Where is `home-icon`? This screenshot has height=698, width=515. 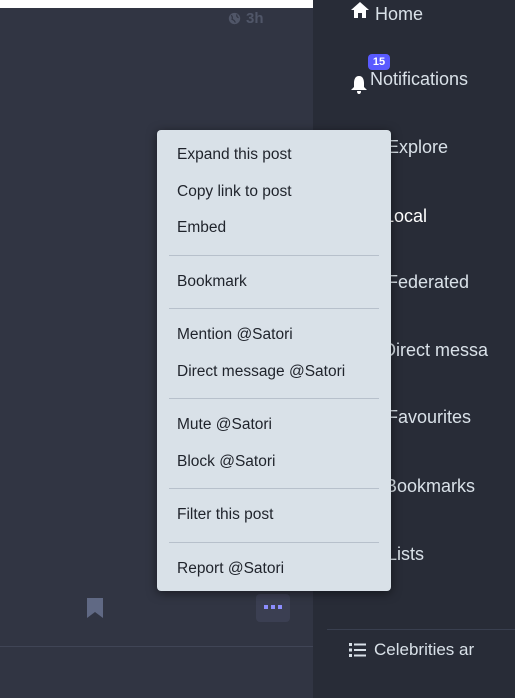 home-icon is located at coordinates (360, 10).